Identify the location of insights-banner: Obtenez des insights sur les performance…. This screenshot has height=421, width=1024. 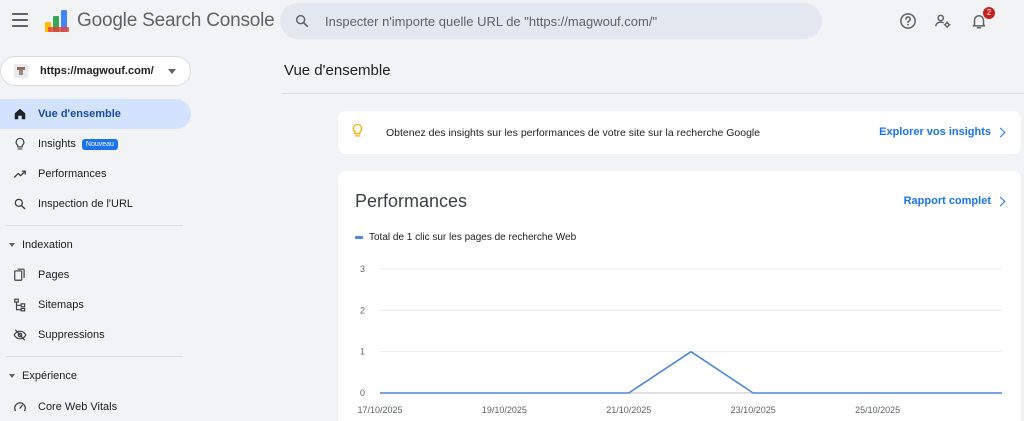
(679, 132).